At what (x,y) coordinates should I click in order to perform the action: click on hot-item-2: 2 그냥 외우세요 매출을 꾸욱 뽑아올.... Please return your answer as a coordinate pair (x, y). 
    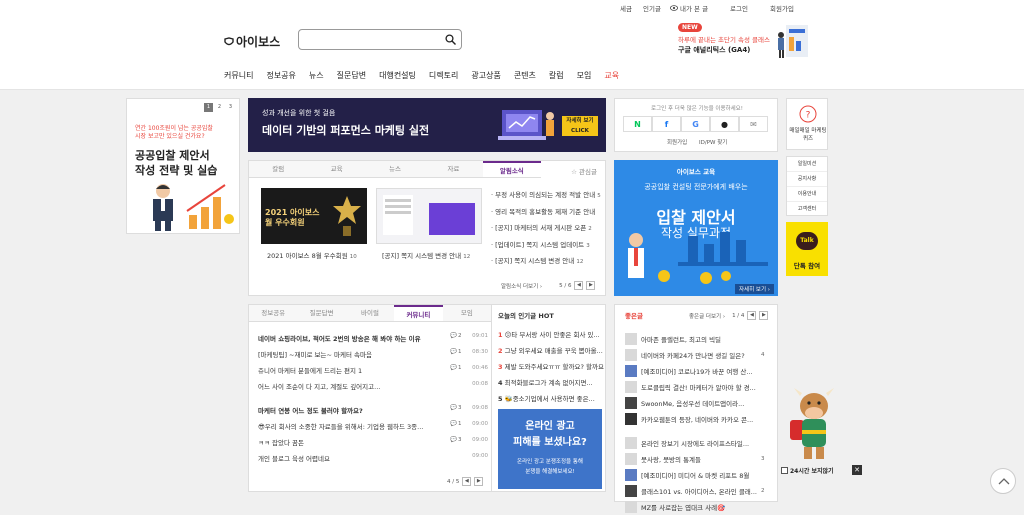
    Looking at the image, I should click on (551, 353).